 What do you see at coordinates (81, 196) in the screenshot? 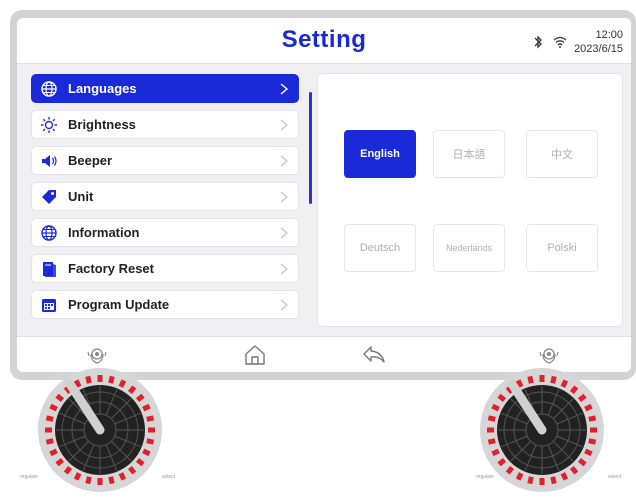
I see `menu-item-label: Unit` at bounding box center [81, 196].